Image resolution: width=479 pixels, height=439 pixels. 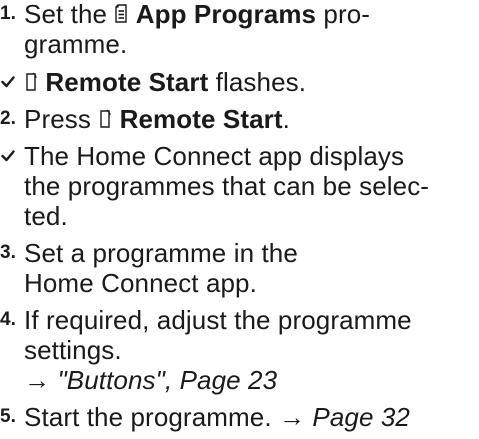 What do you see at coordinates (217, 417) in the screenshot?
I see `step-line: Start the programme. → Page 32` at bounding box center [217, 417].